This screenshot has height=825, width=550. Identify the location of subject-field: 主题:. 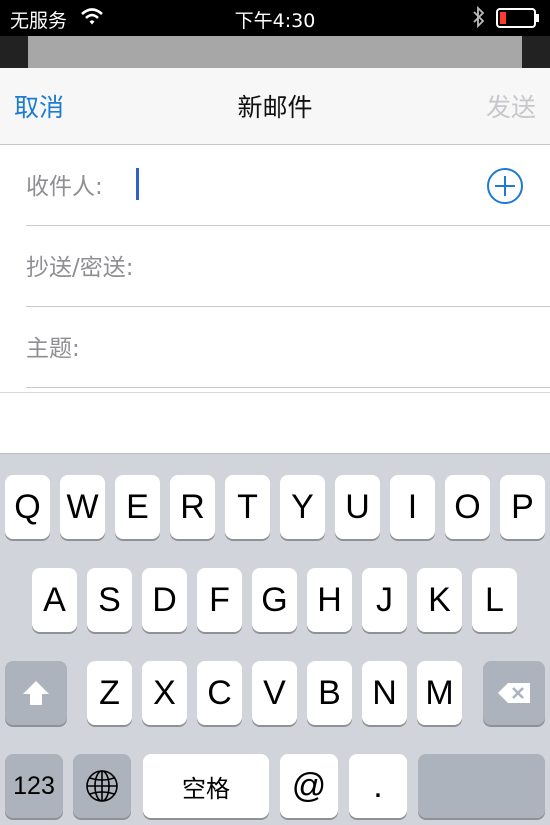
(288, 347).